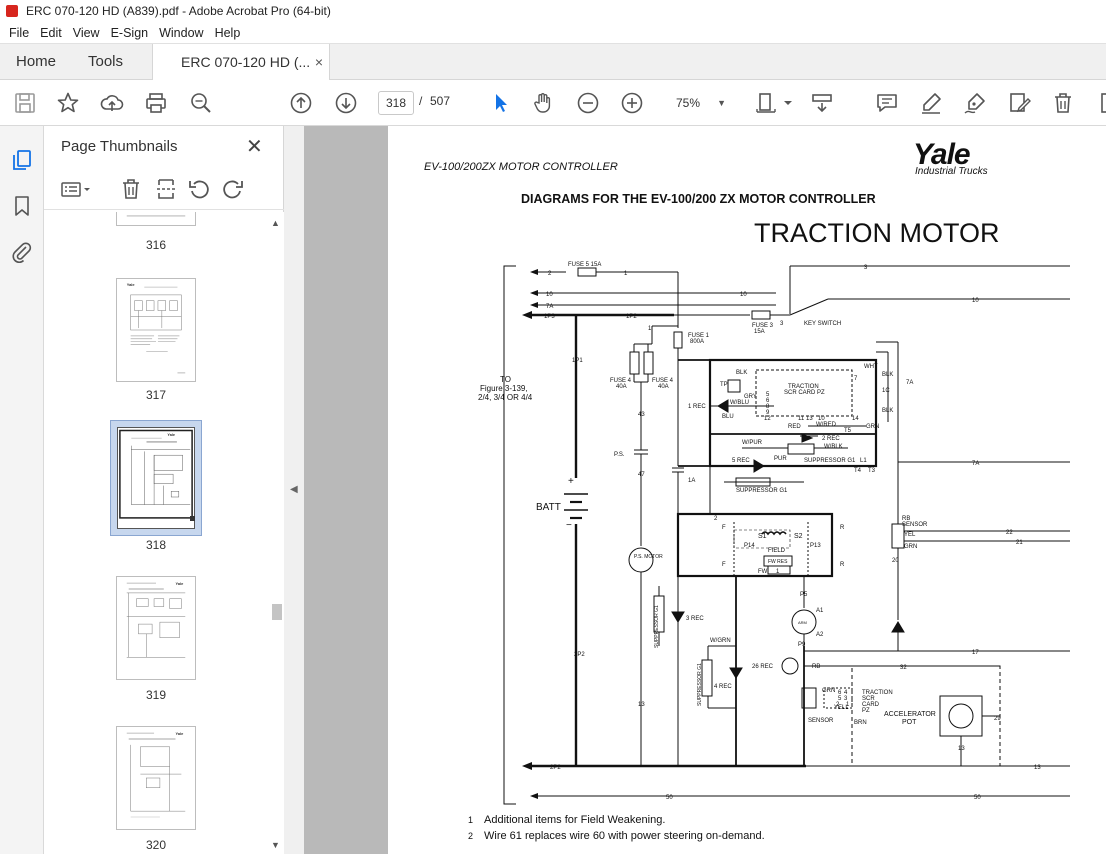  Describe the element at coordinates (130, 33) in the screenshot. I see `menu-esign: E-Sign` at that location.